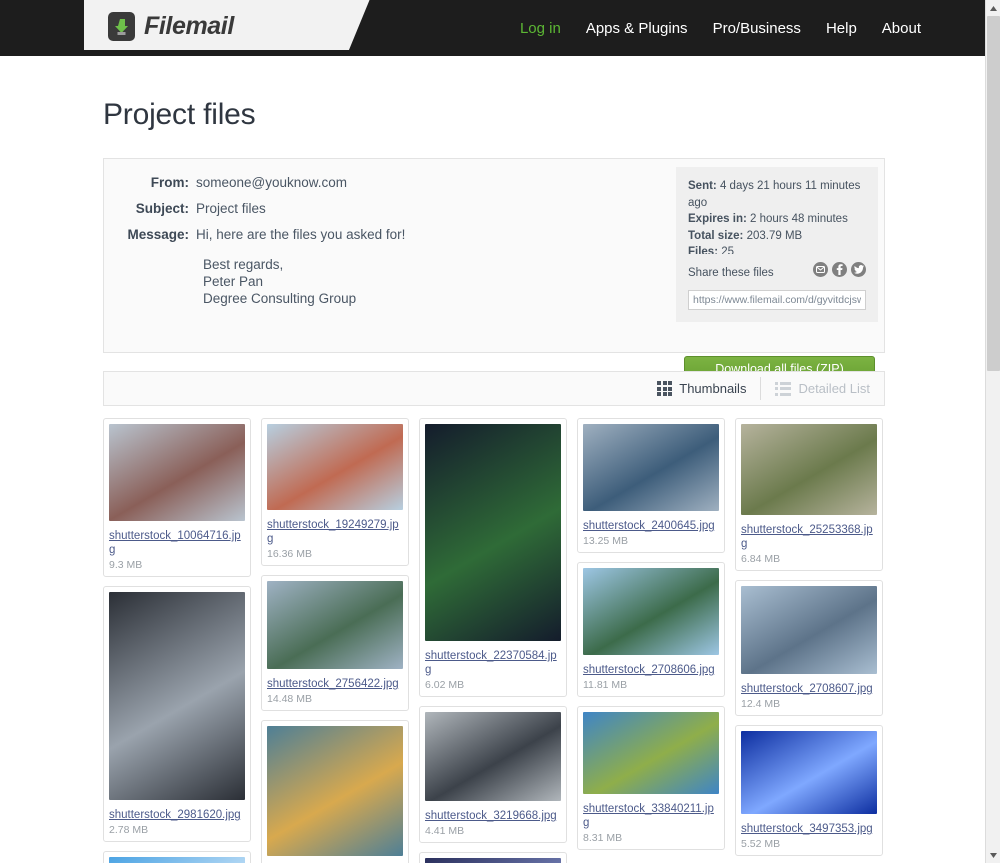 The height and width of the screenshot is (863, 1000). Describe the element at coordinates (717, 219) in the screenshot. I see `stat-expires-label: Expires in:` at that location.